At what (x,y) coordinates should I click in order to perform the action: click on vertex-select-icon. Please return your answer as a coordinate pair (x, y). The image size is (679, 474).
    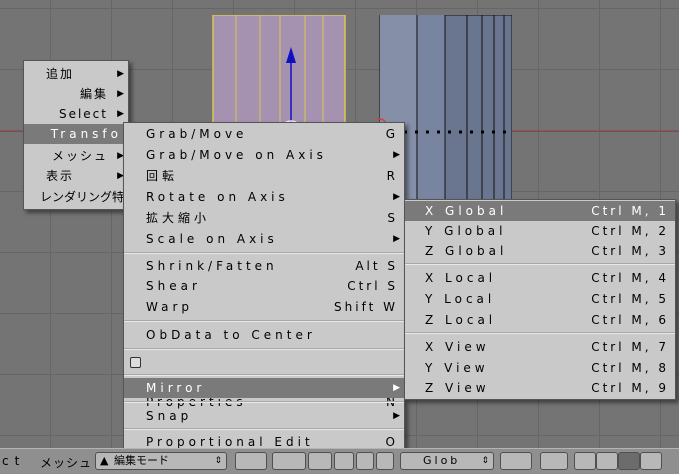
    Looking at the image, I should click on (585, 461).